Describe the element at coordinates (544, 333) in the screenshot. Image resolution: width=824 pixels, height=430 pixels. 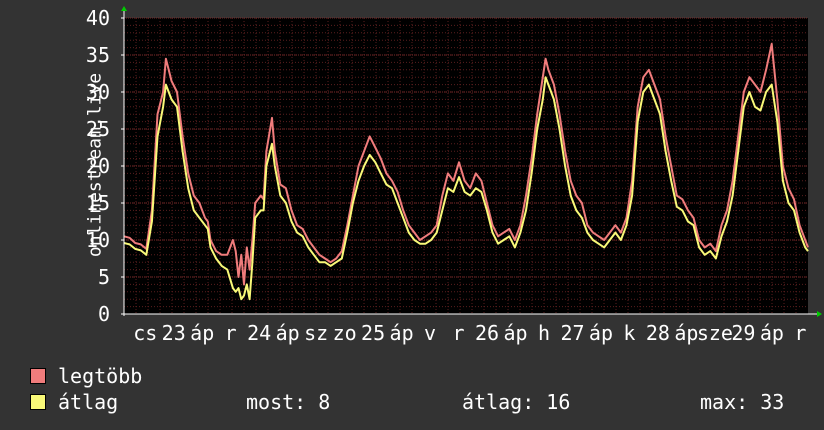
I see `x-tick-label: h` at that location.